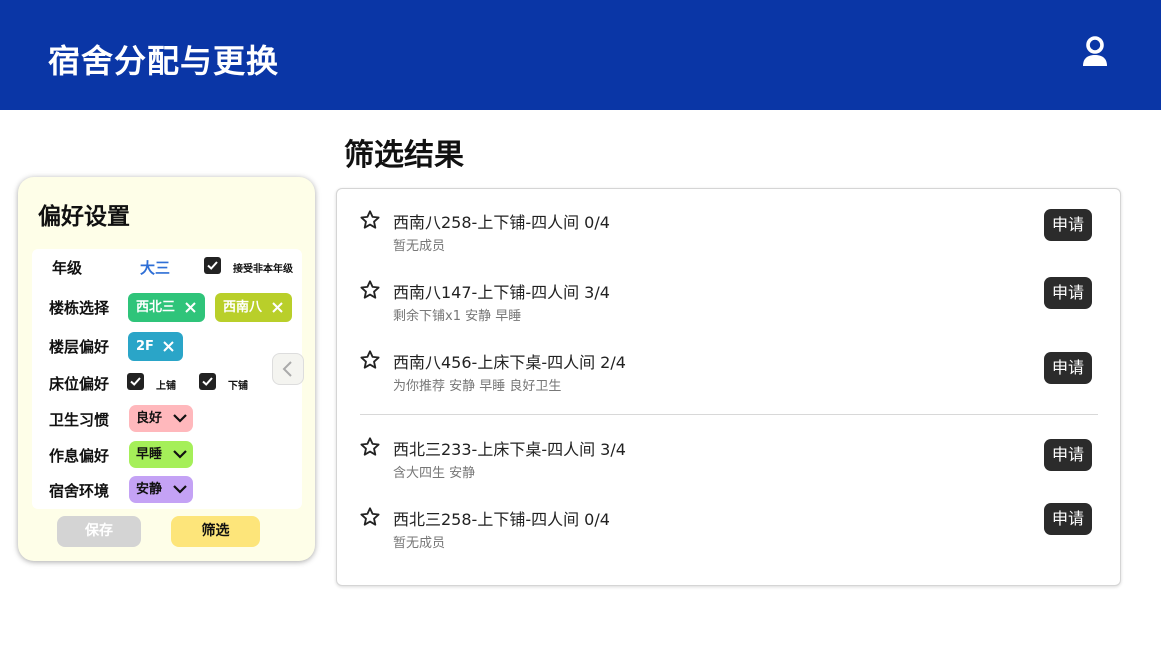  Describe the element at coordinates (501, 292) in the screenshot. I see `result-name: 西南八147-上下铺-四人间 3/4` at that location.